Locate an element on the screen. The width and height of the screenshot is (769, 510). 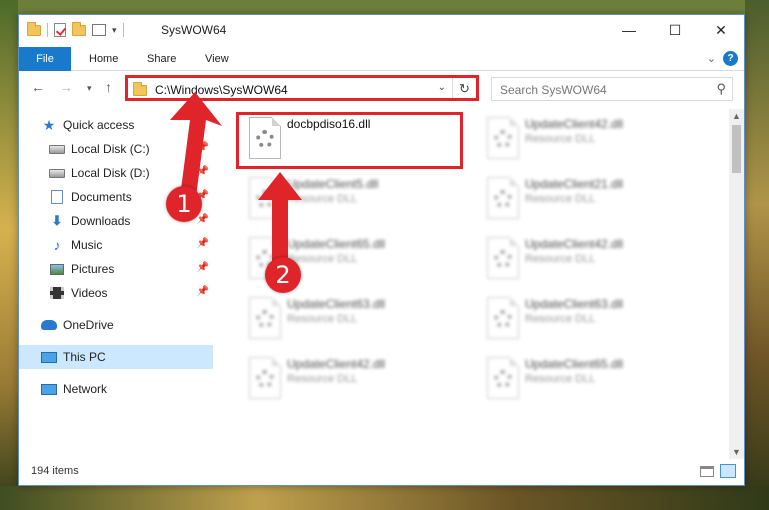
videos-icon is located at coordinates (57, 293).